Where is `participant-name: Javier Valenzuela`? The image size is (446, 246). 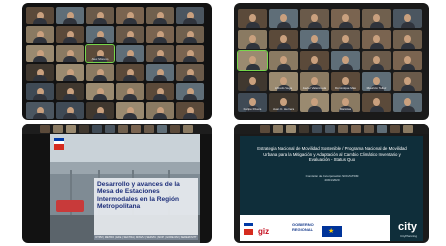
participant-name: Javier Valenzuela is located at coordinates (314, 88).